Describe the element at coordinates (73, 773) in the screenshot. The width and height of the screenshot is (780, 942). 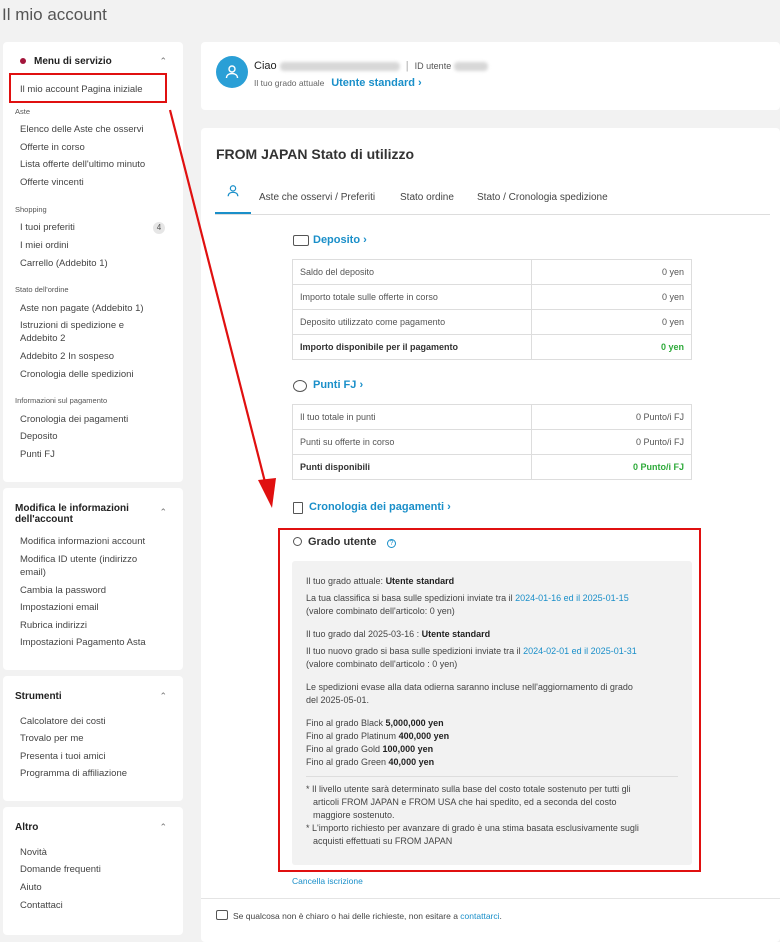
I see `sidebar-item-affiliate: Programma di affiliazione` at that location.